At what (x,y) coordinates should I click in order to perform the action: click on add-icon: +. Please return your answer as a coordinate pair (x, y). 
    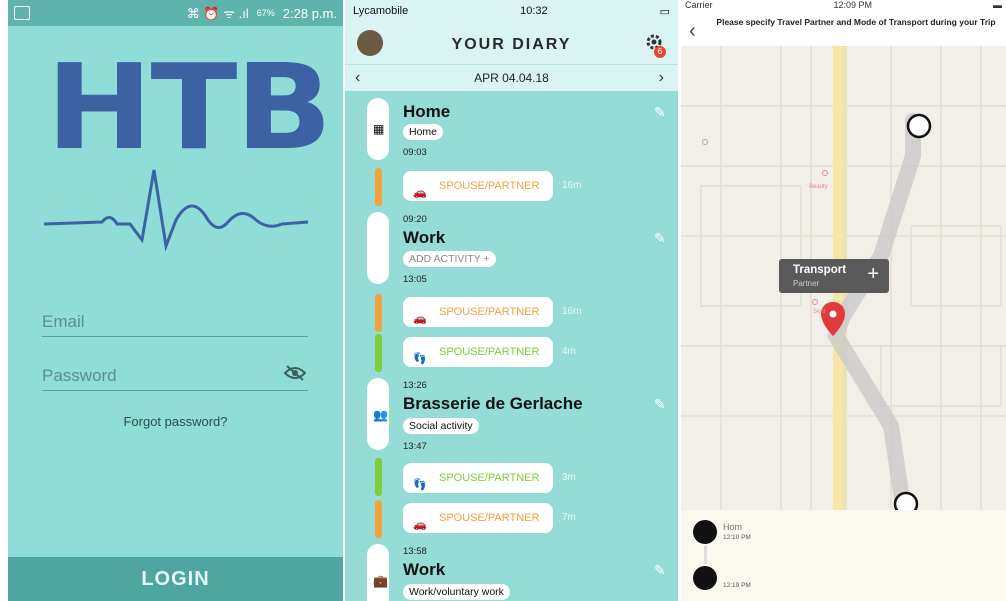
    Looking at the image, I should click on (873, 274).